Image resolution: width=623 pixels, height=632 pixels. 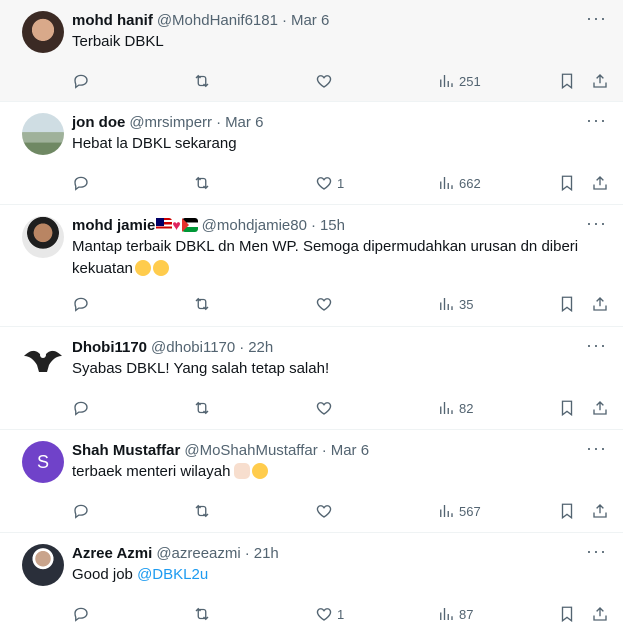 I want to click on author-handle: @MohdHanif6181, so click(x=217, y=20).